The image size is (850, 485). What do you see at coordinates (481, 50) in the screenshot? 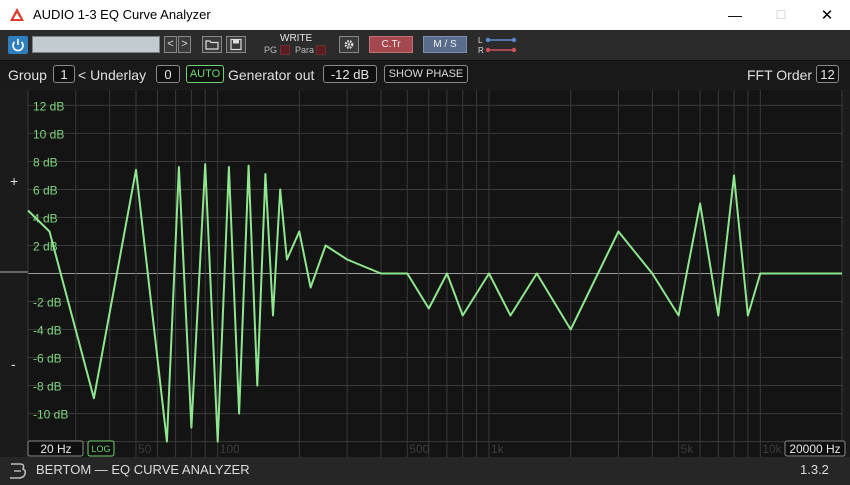
I see `svg-text: R` at bounding box center [481, 50].